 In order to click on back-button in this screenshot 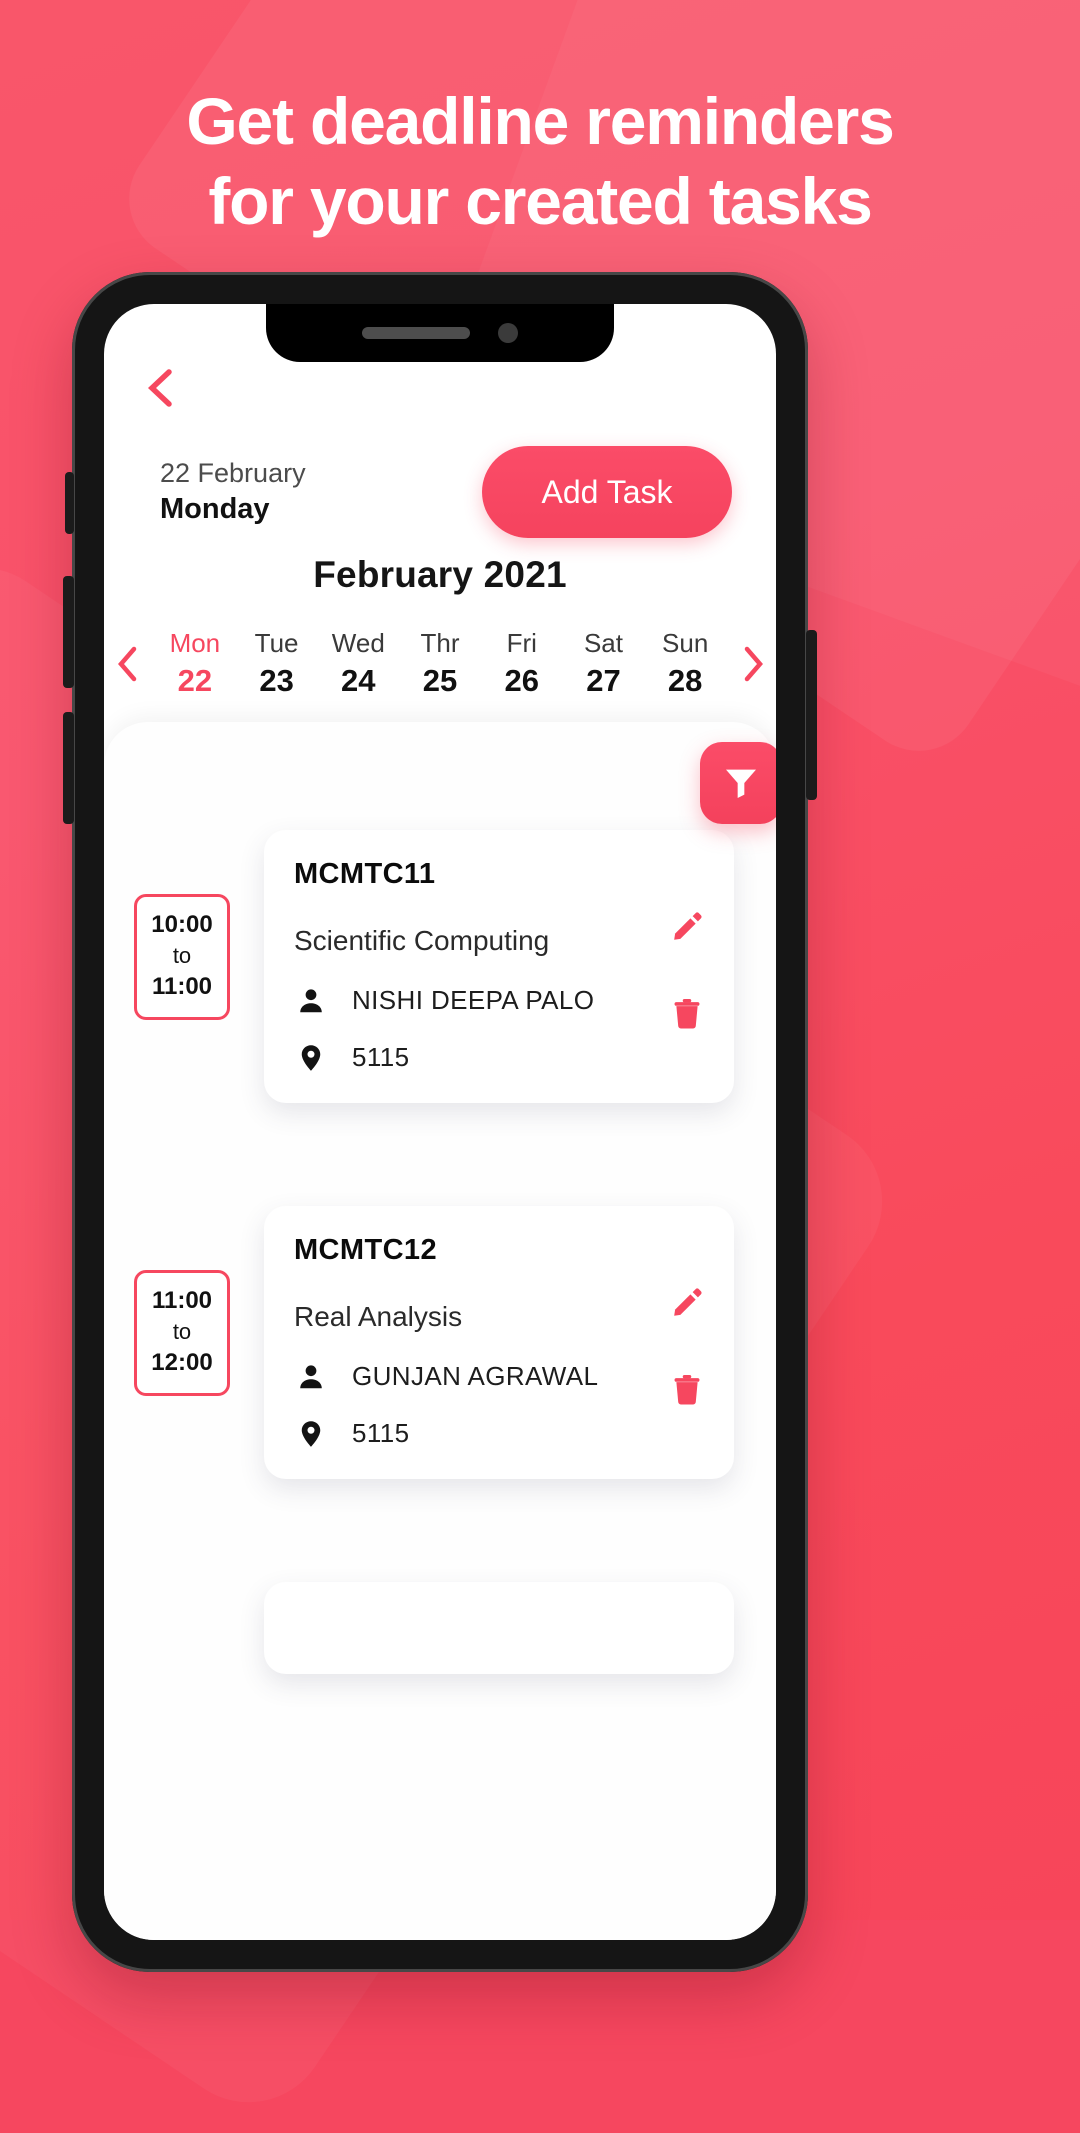, I will do `click(160, 388)`.